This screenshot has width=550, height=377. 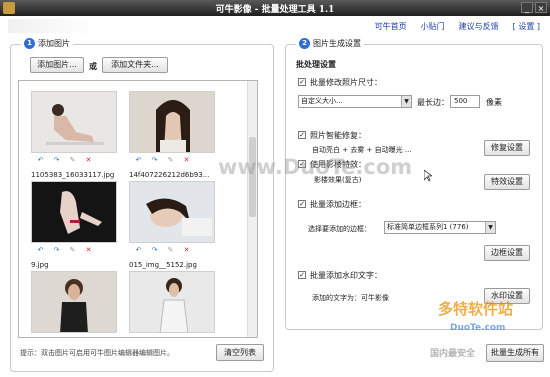 I want to click on step-number-2: 2, so click(x=304, y=43).